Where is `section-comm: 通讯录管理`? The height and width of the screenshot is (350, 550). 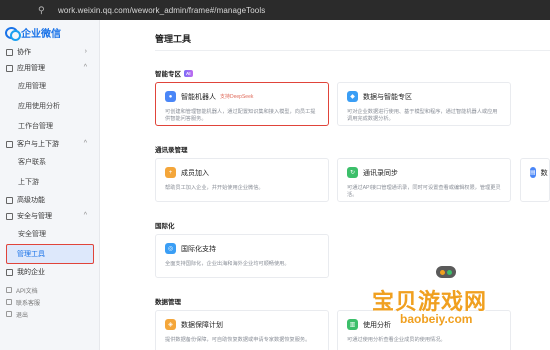
section-comm: 通讯录管理 is located at coordinates (171, 149).